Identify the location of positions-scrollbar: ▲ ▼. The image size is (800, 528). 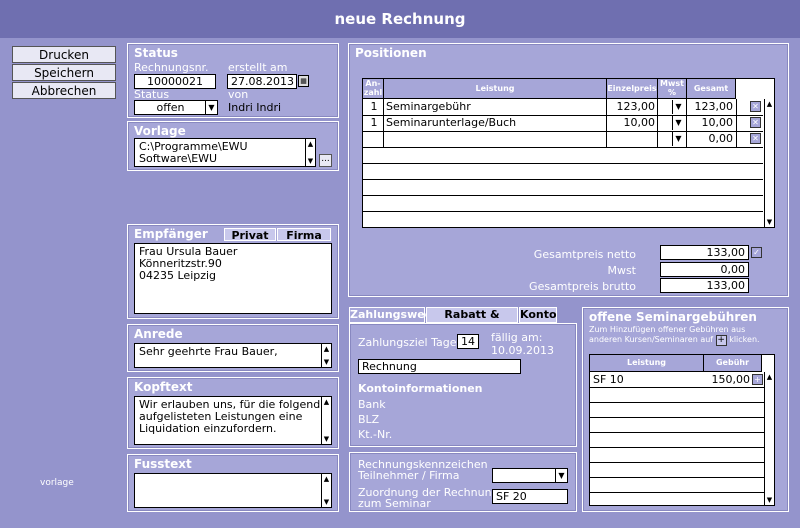
(769, 163).